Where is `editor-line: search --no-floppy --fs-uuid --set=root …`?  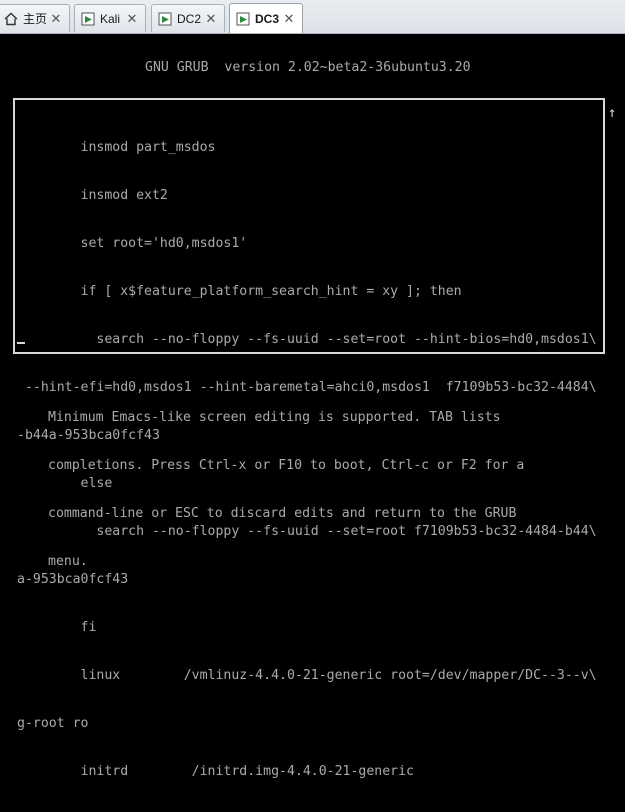
editor-line: search --no-floppy --fs-uuid --set=root … is located at coordinates (307, 339).